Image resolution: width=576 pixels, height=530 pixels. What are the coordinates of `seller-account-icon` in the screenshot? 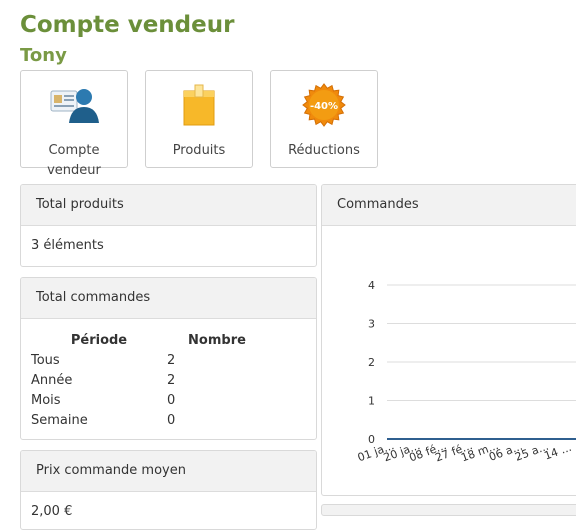 It's located at (74, 106).